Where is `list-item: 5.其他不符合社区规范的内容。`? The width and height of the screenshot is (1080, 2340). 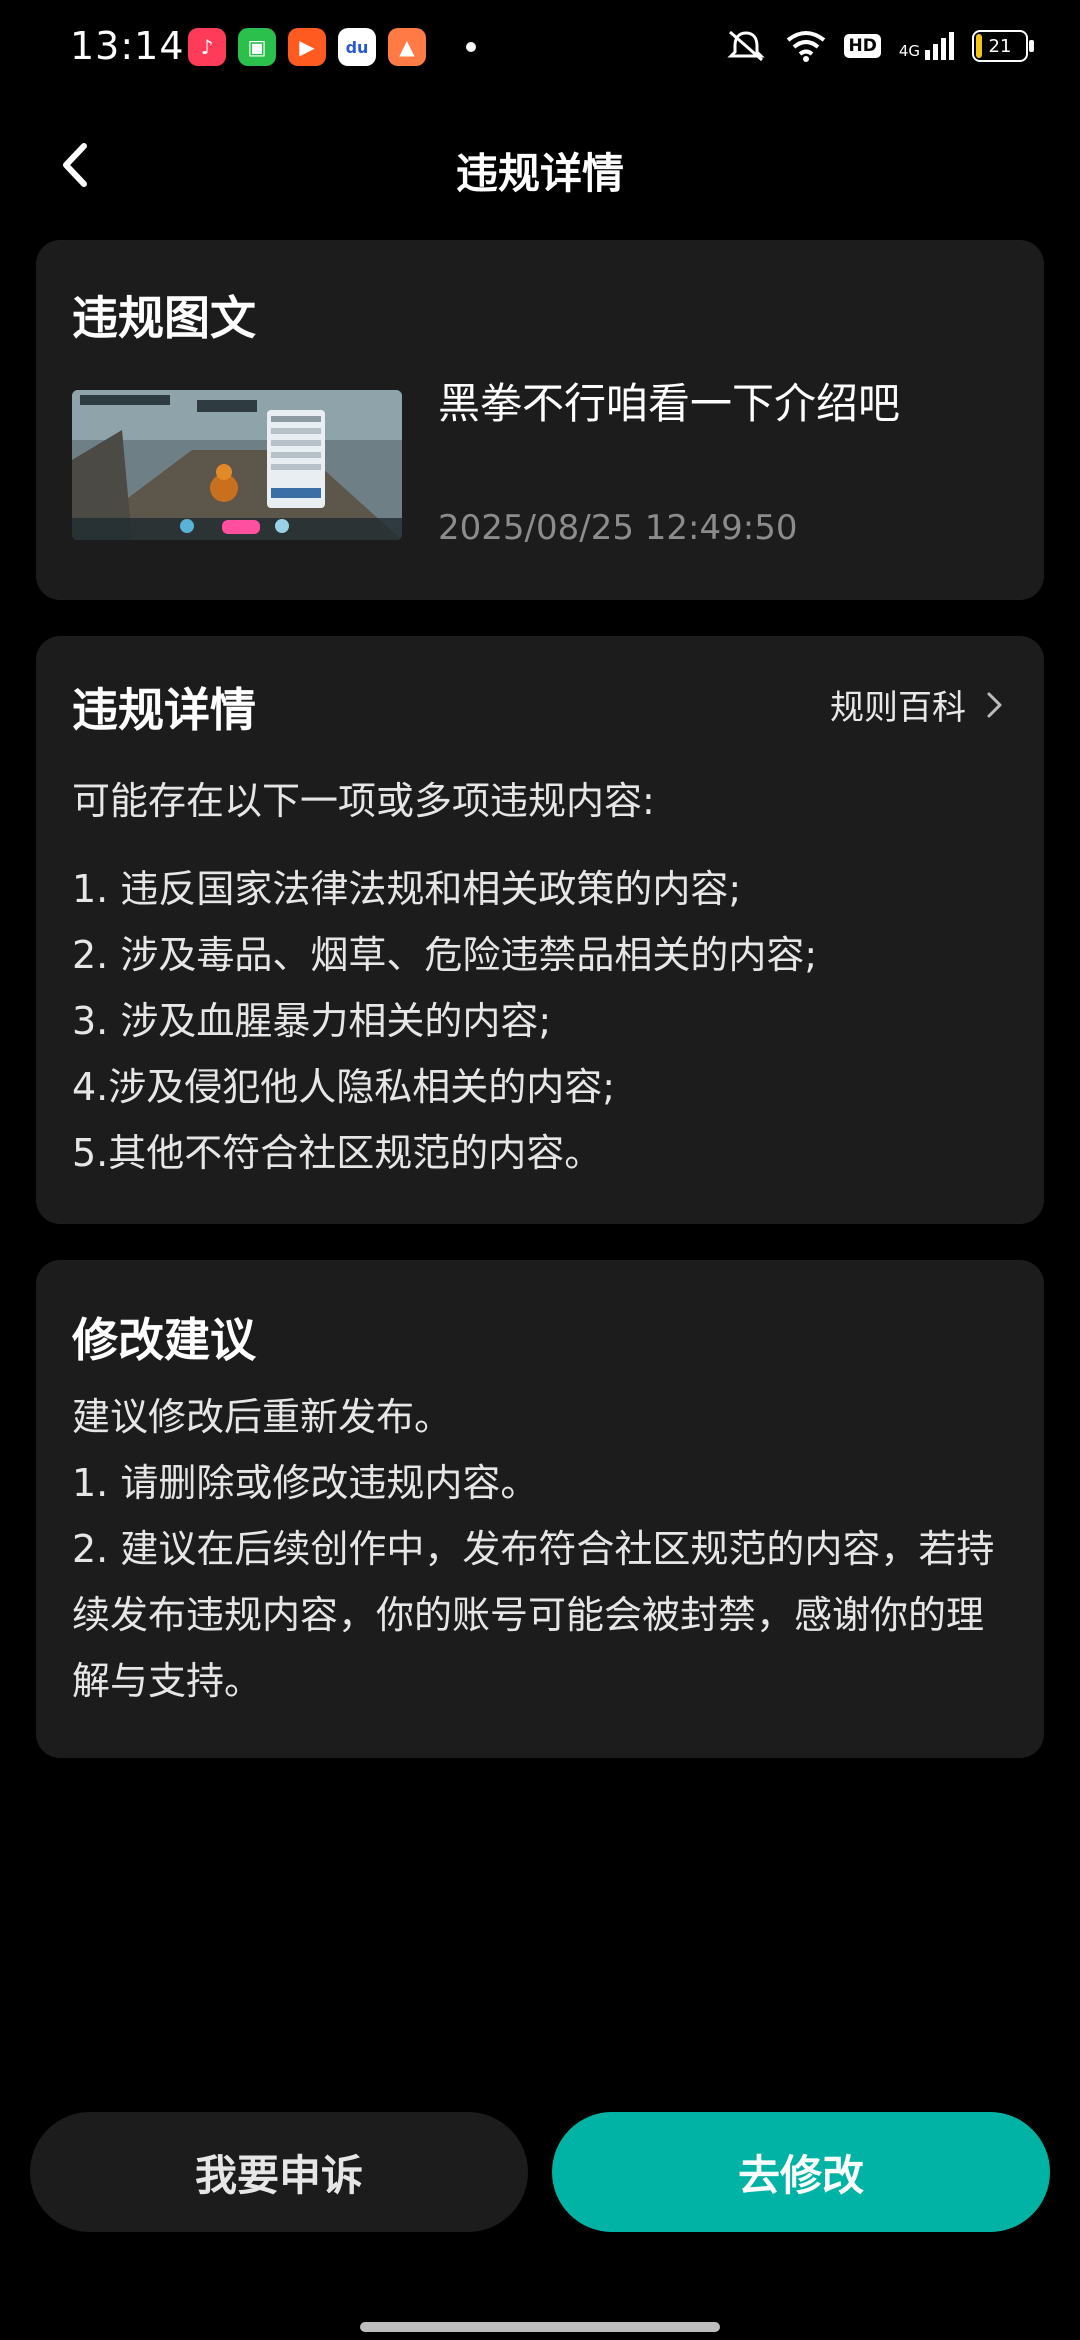
list-item: 5.其他不符合社区规范的内容。 is located at coordinates (337, 1153).